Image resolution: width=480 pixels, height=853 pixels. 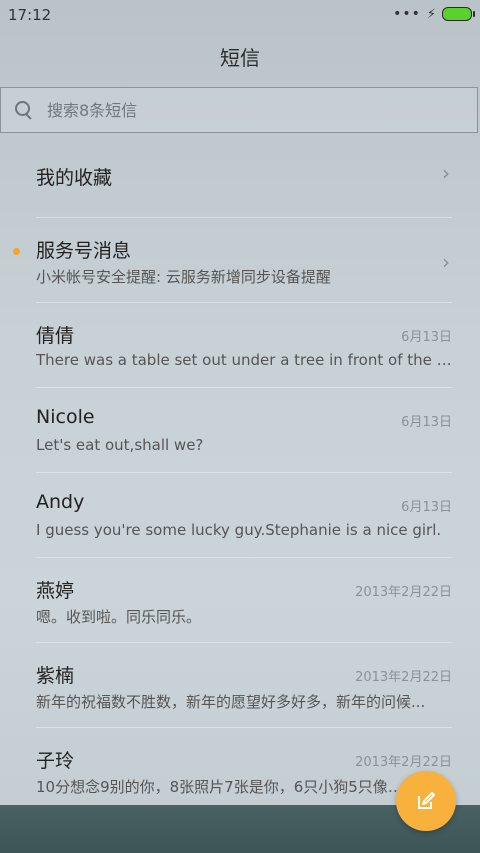 I want to click on list-item: Nicole 6月13日 Let's eat out,shall we?, so click(x=244, y=430).